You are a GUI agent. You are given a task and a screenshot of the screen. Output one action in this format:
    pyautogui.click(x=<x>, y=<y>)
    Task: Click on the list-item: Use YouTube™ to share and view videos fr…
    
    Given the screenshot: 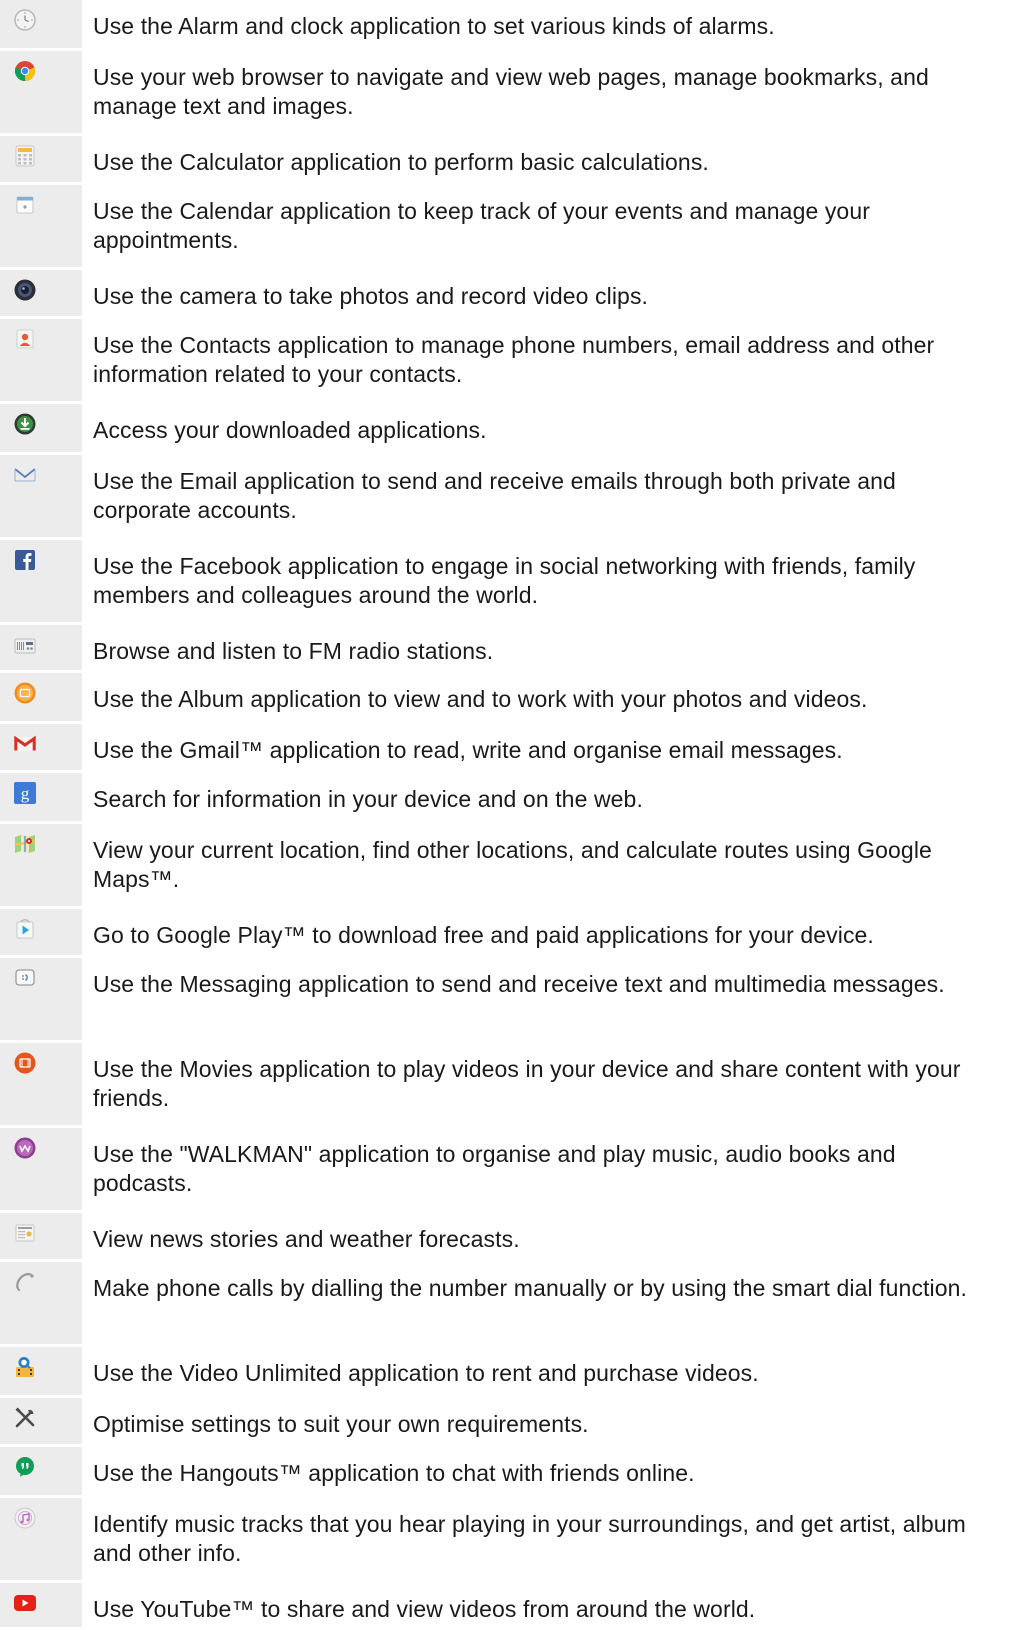 What is the action you would take?
    pyautogui.click(x=509, y=1606)
    